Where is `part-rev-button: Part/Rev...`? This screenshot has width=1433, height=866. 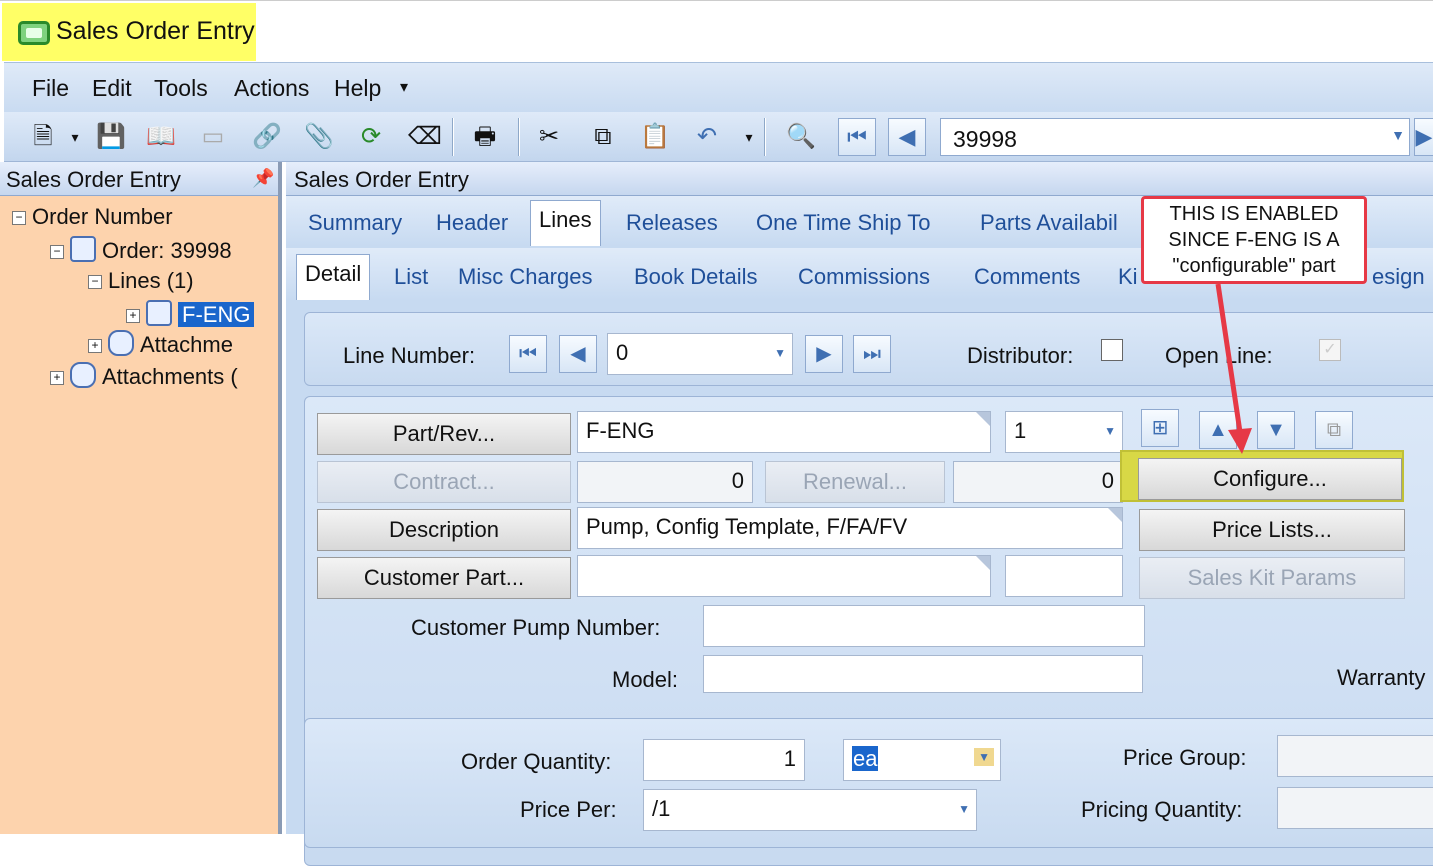
part-rev-button: Part/Rev... is located at coordinates (444, 434).